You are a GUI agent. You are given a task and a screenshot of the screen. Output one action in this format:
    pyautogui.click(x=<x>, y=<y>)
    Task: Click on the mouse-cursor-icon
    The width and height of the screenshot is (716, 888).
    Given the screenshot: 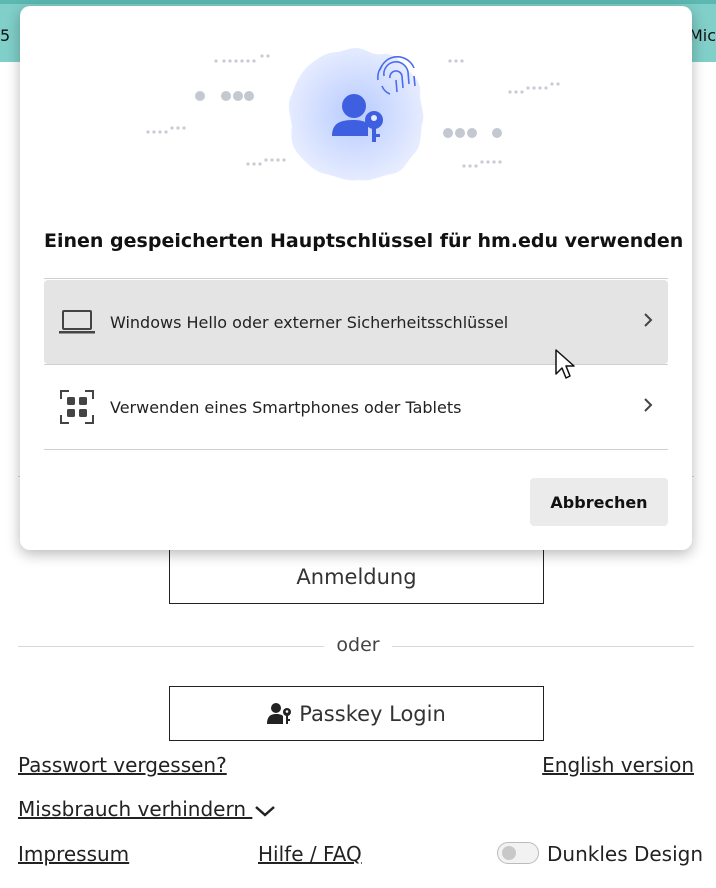 What is the action you would take?
    pyautogui.click(x=565, y=364)
    